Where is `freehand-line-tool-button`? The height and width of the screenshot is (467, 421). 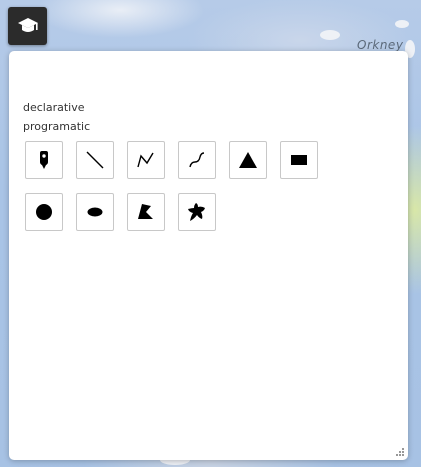 freehand-line-tool-button is located at coordinates (197, 160).